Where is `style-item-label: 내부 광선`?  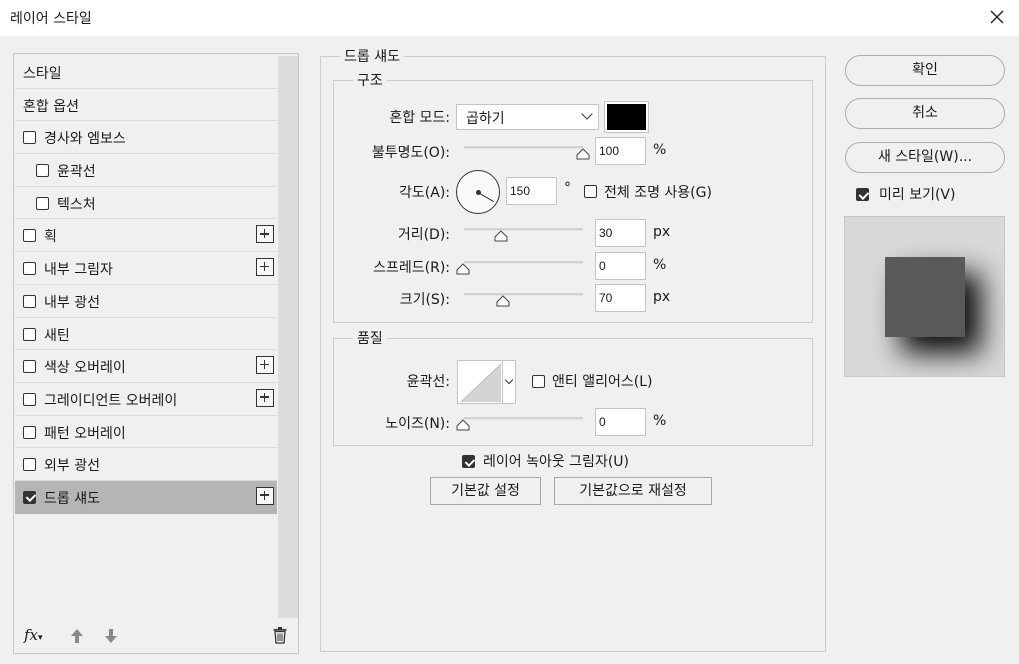 style-item-label: 내부 광선 is located at coordinates (72, 302).